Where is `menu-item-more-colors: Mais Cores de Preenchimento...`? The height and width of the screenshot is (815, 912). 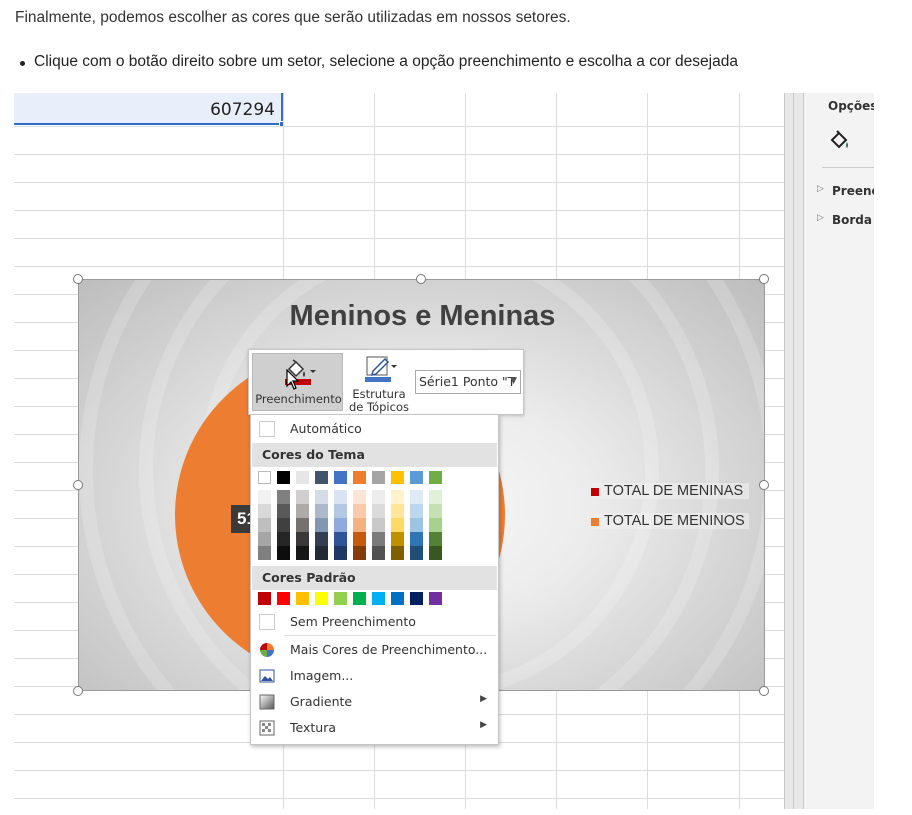
menu-item-more-colors: Mais Cores de Preenchimento... is located at coordinates (374, 650).